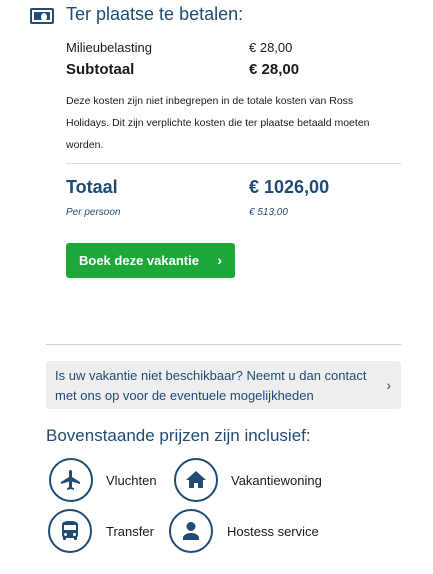 Image resolution: width=433 pixels, height=574 pixels. Describe the element at coordinates (71, 480) in the screenshot. I see `airplane-icon` at that location.